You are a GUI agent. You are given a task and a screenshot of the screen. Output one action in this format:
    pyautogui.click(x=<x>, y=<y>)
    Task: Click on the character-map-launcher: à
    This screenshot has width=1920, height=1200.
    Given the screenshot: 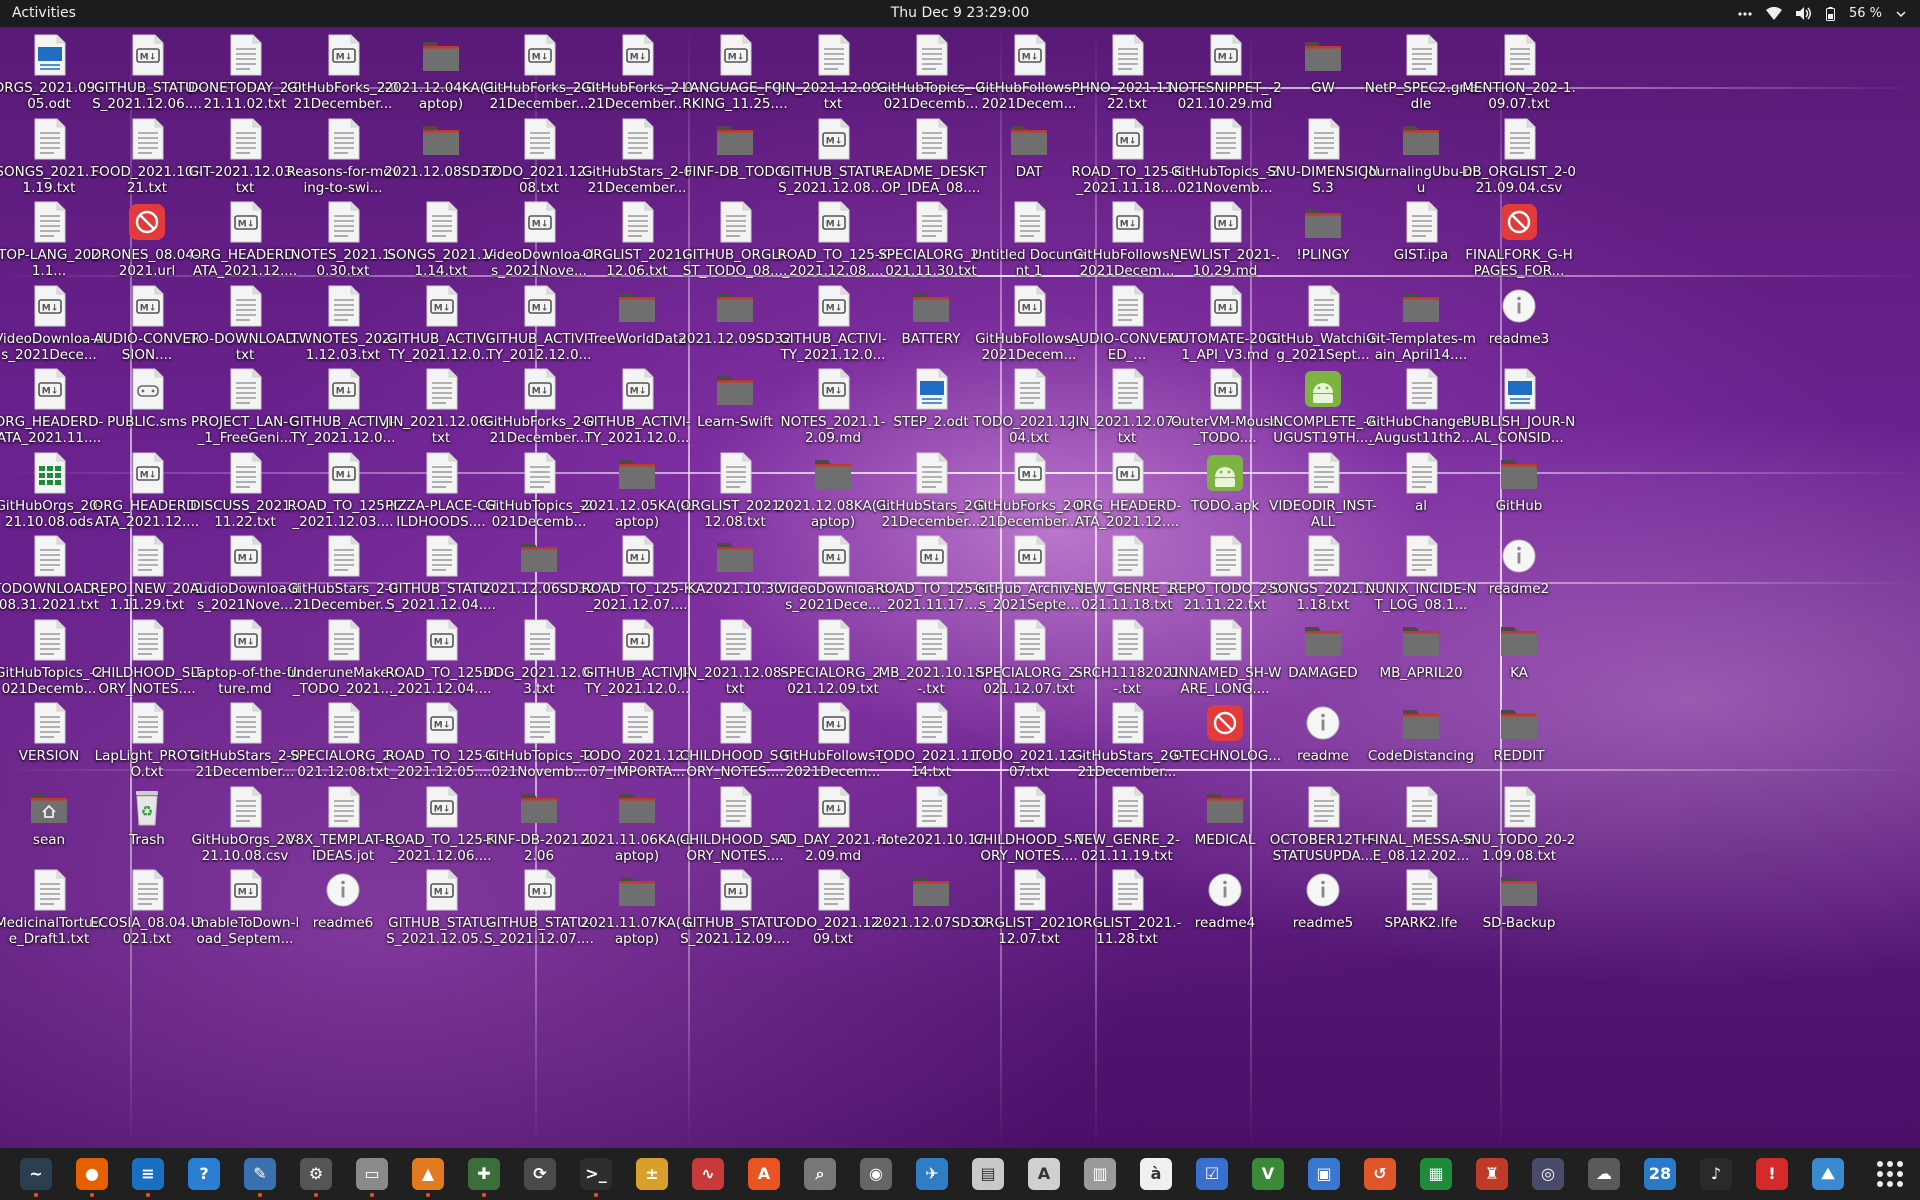 What is the action you would take?
    pyautogui.click(x=1156, y=1174)
    